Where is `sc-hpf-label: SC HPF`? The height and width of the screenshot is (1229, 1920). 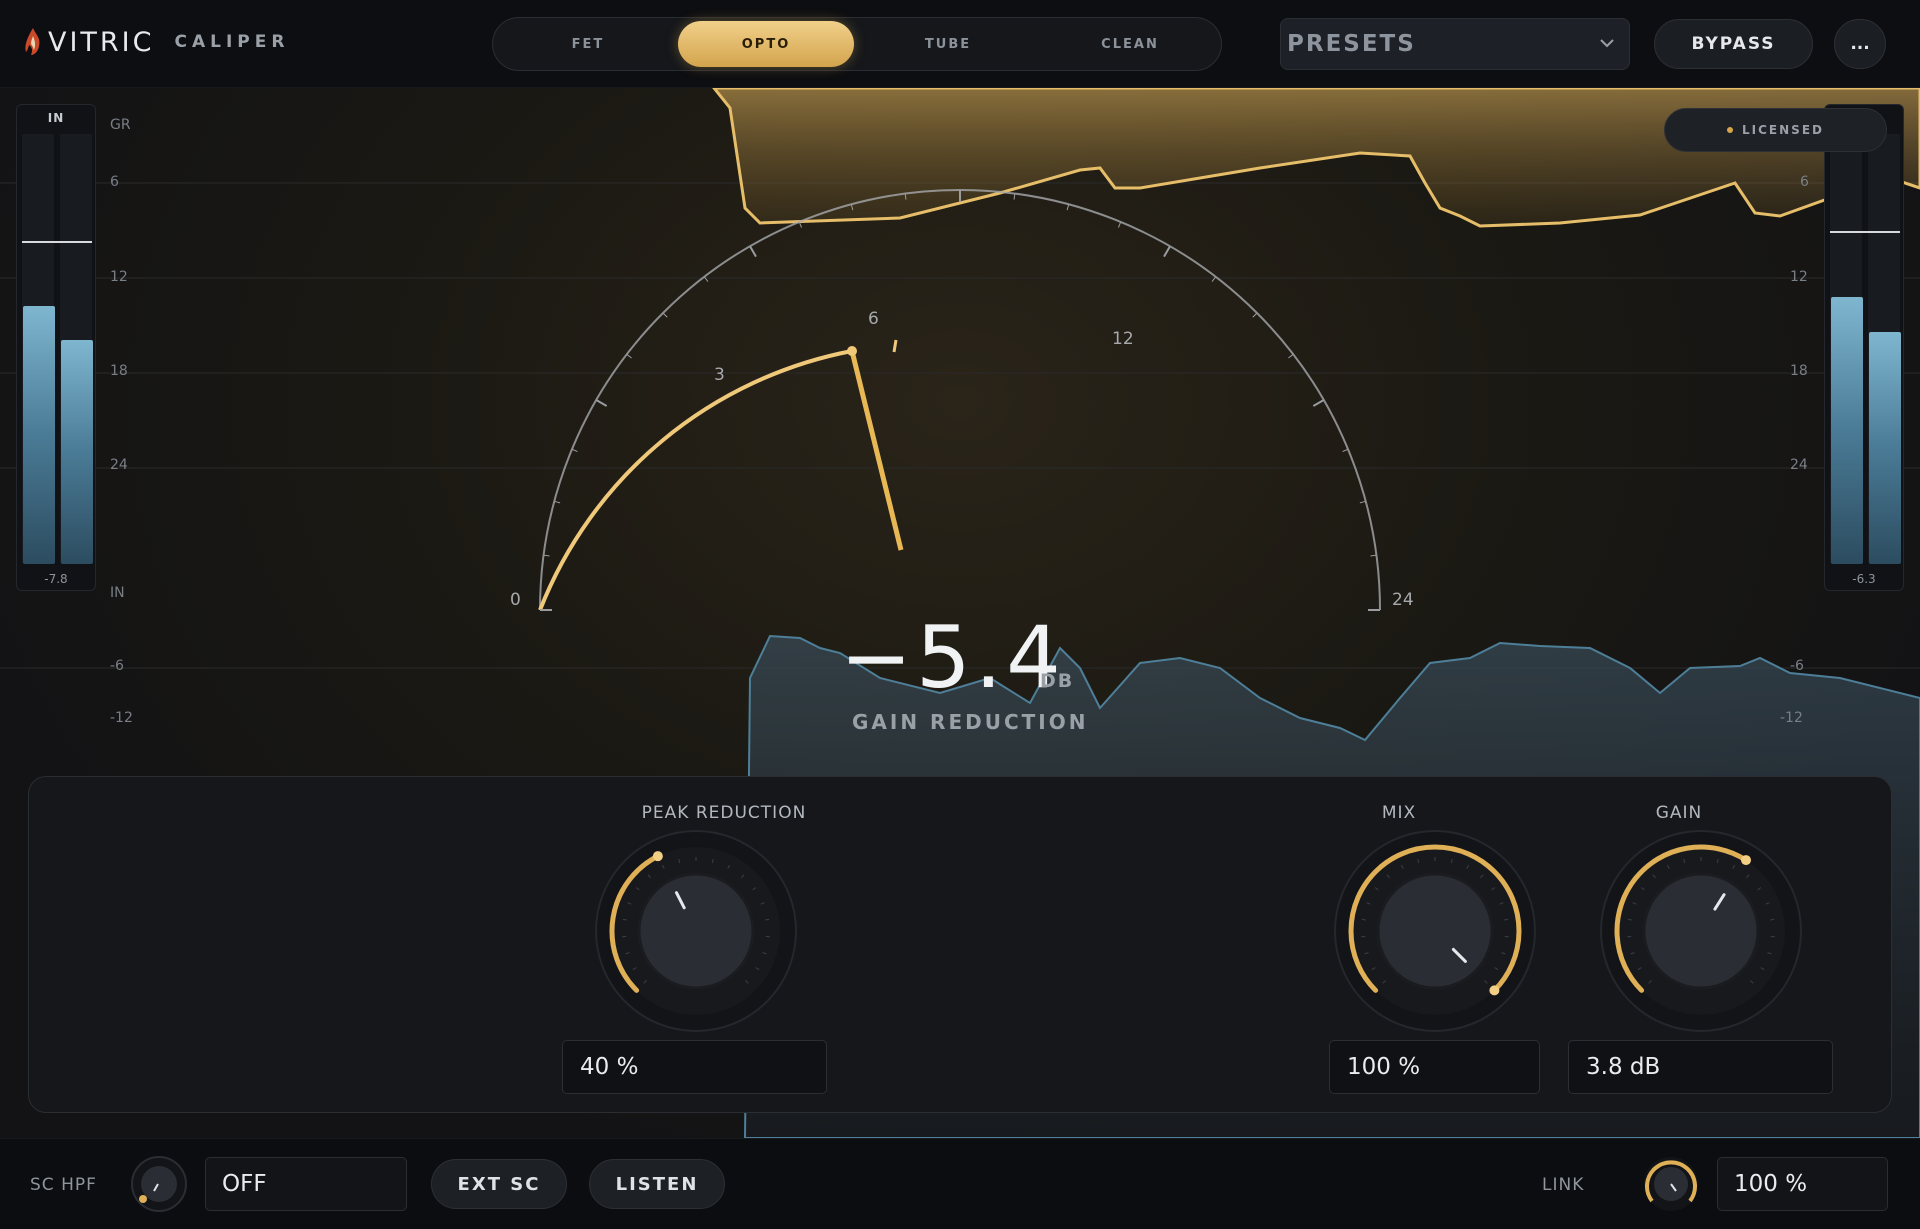 sc-hpf-label: SC HPF is located at coordinates (63, 1185).